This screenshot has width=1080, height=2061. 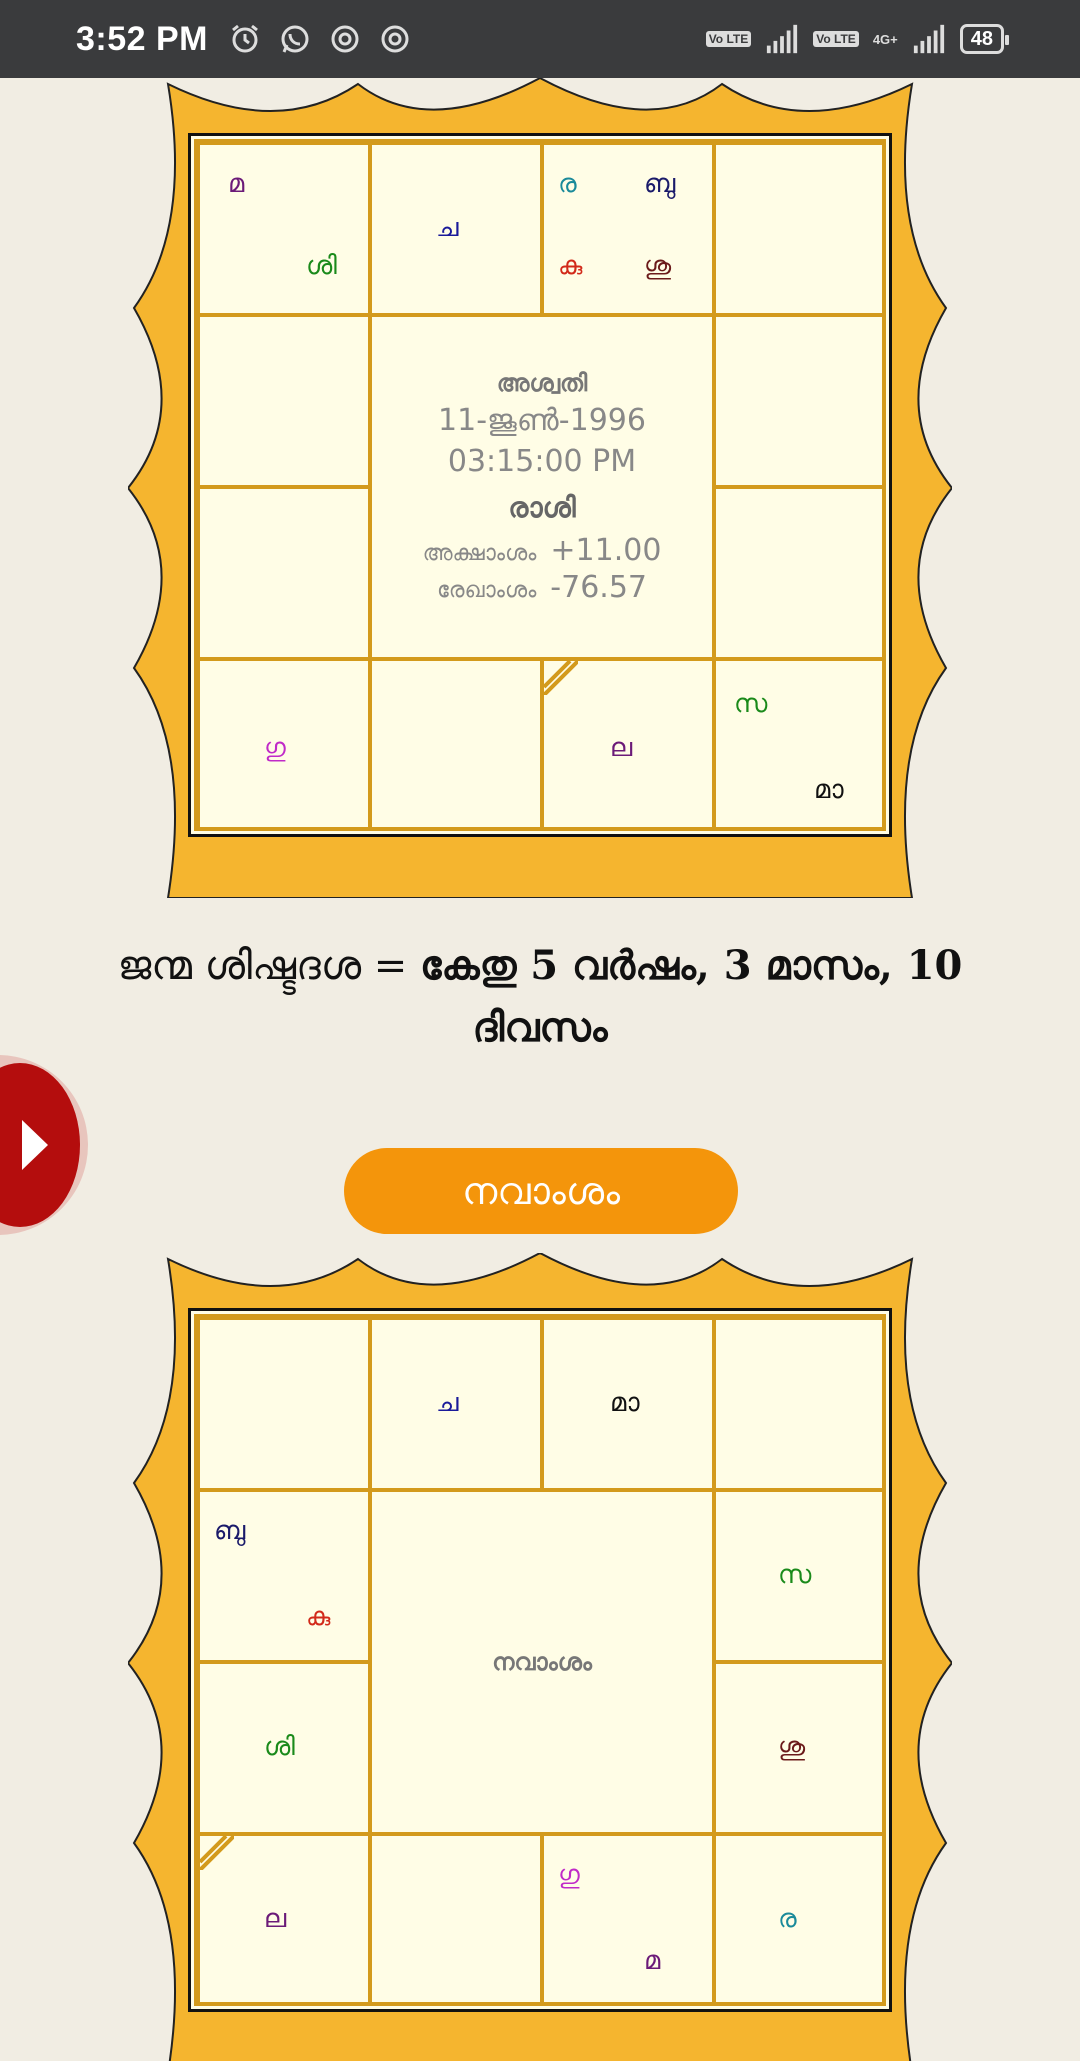 I want to click on battery-icon: 48, so click(x=984, y=39).